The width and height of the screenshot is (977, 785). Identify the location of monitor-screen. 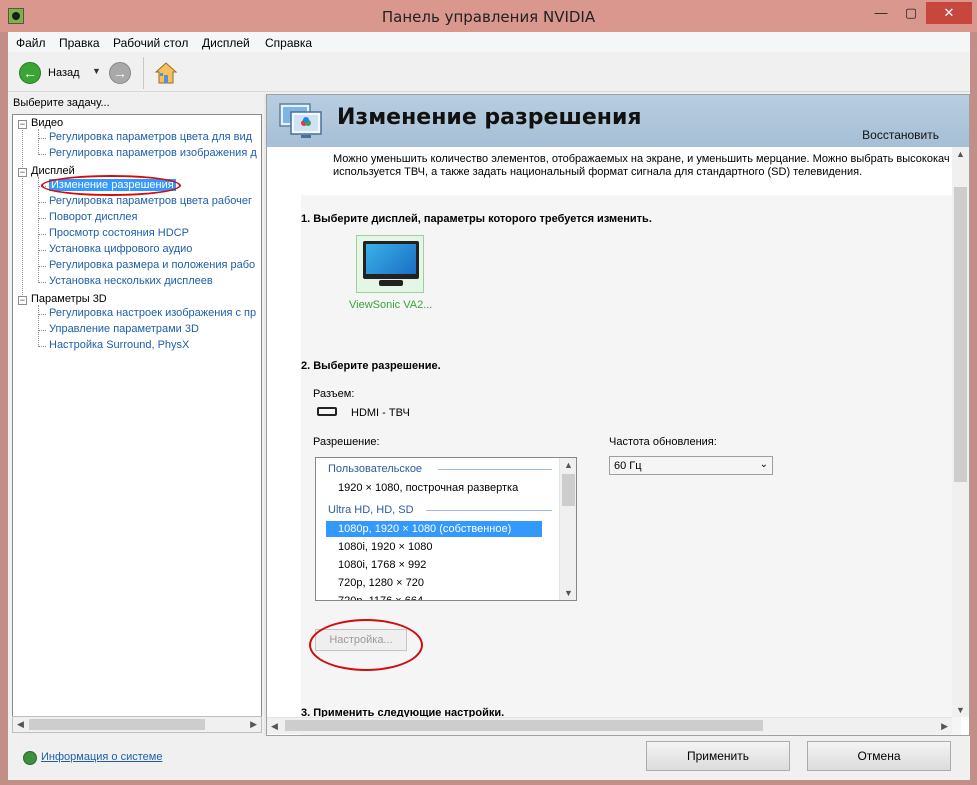
(391, 259).